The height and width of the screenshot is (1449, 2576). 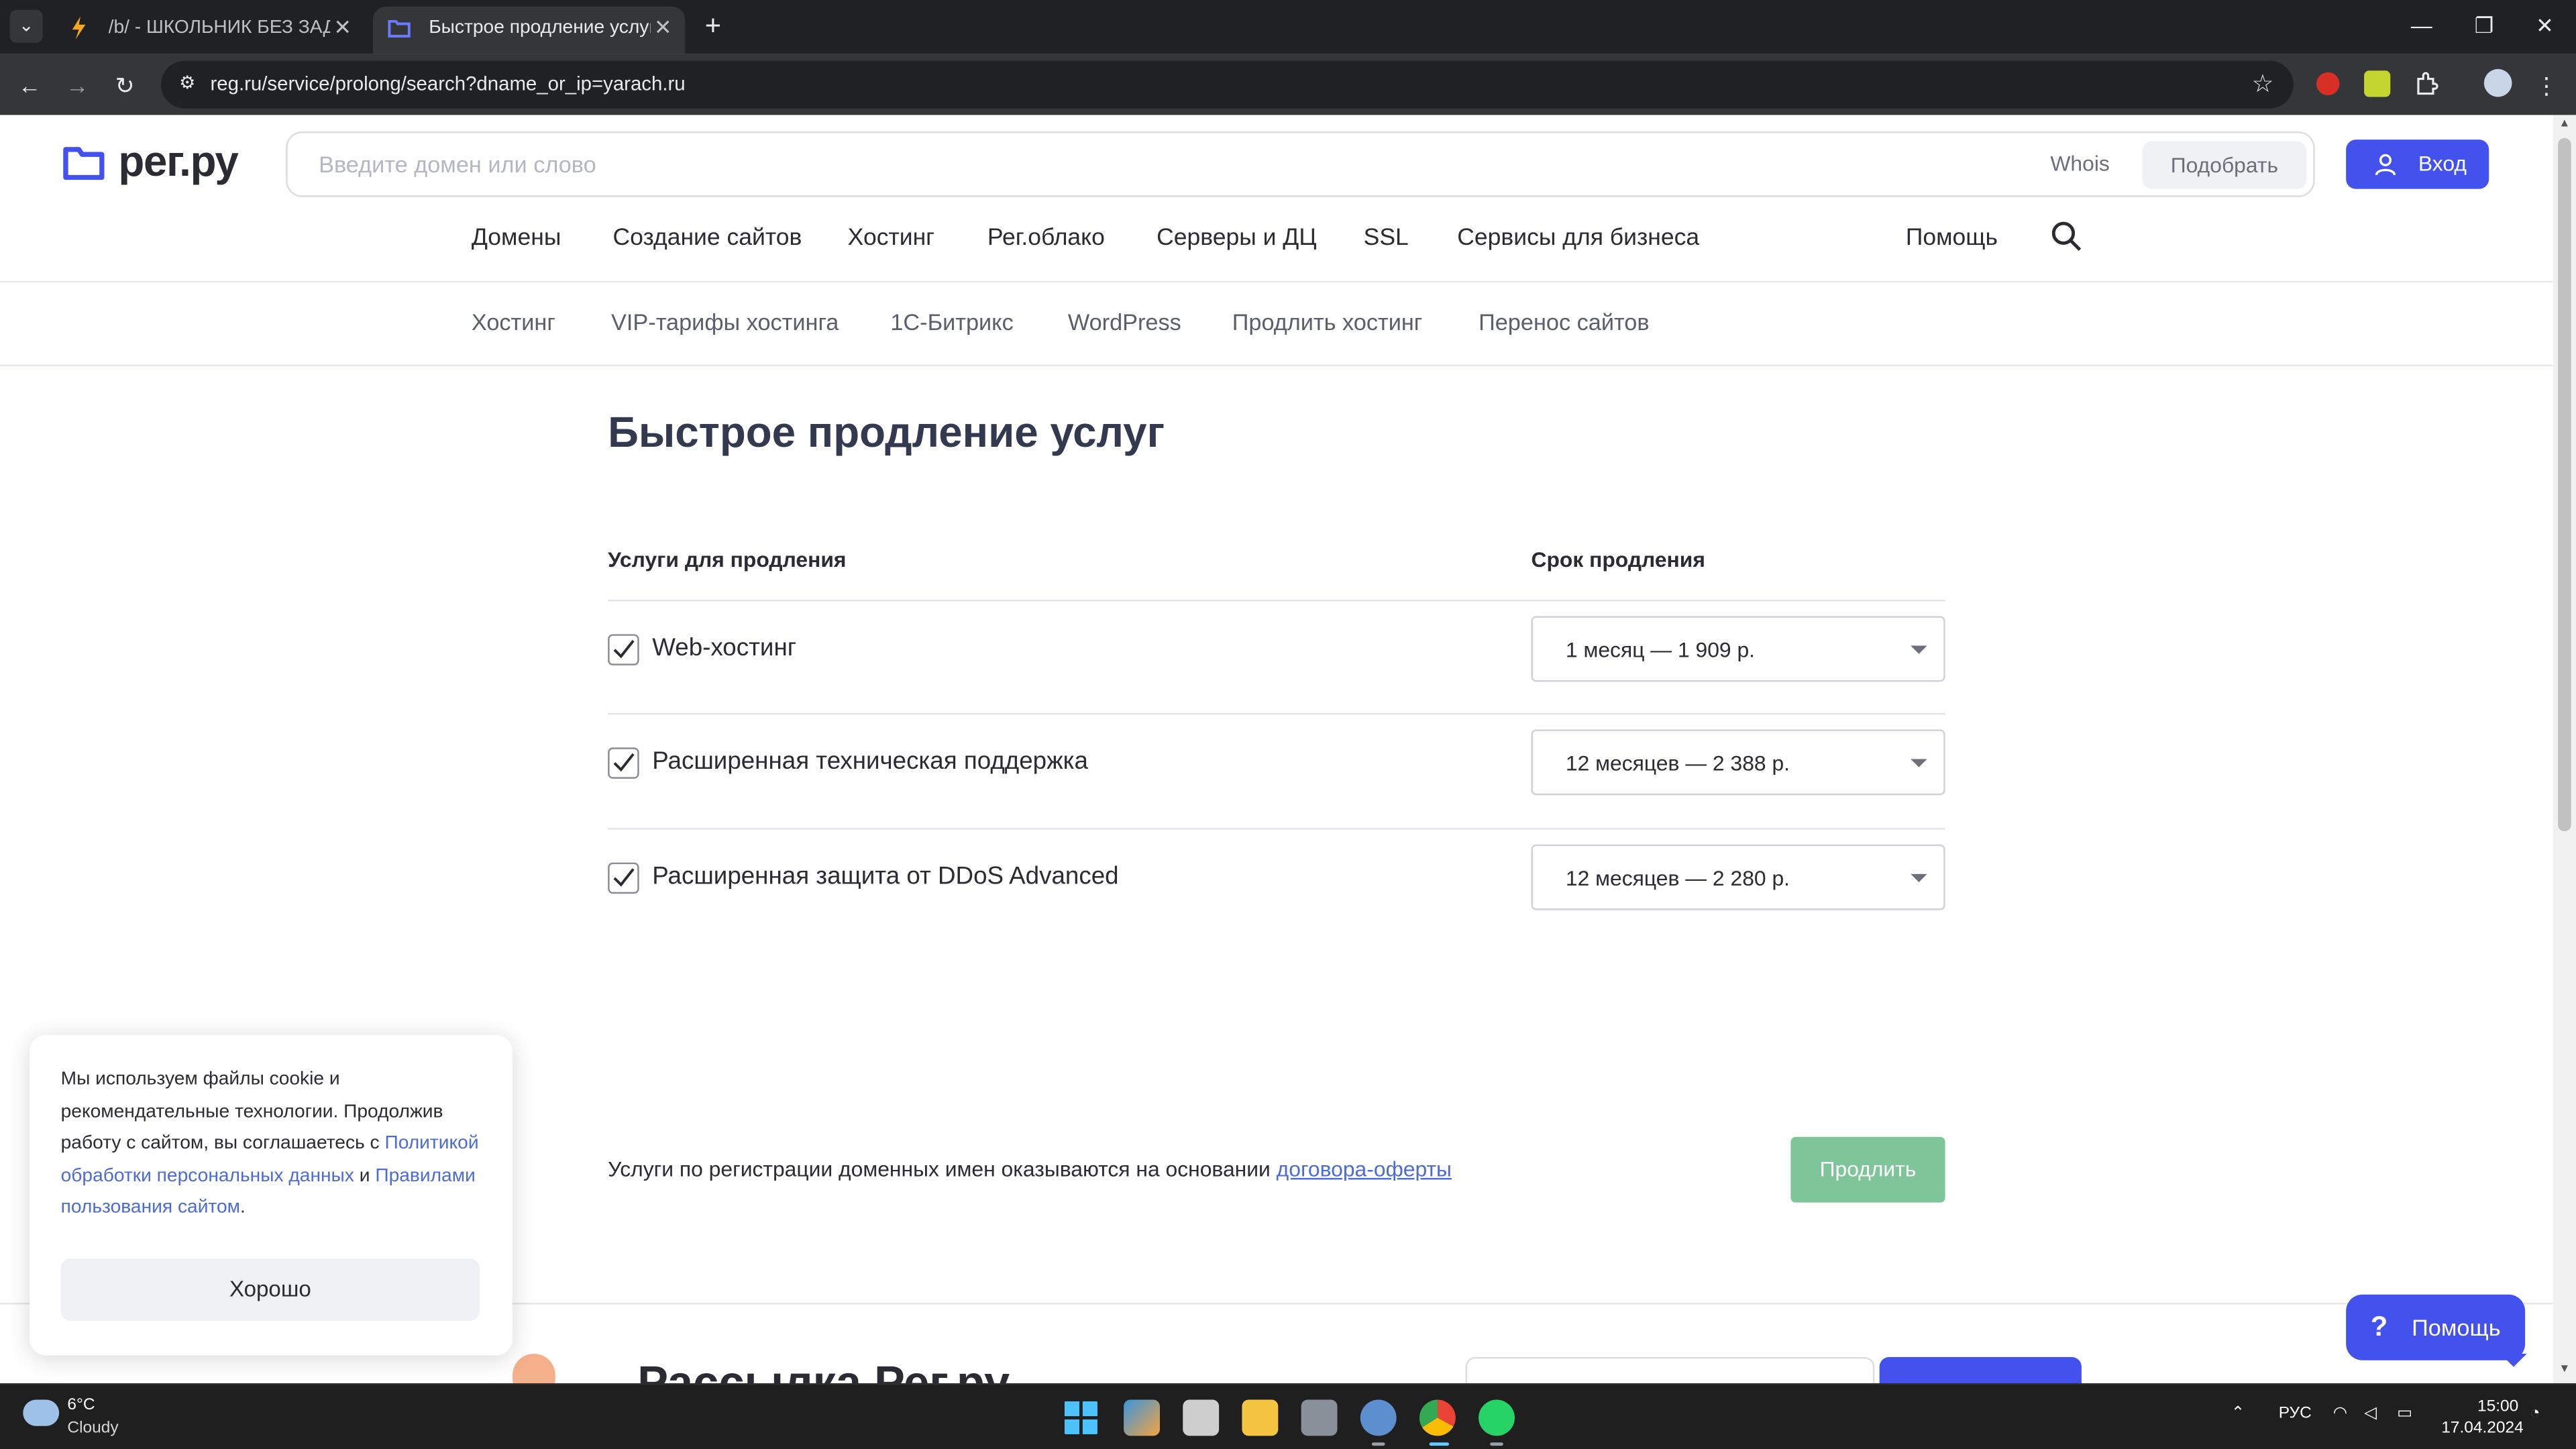 What do you see at coordinates (1142, 1417) in the screenshot?
I see `copilot-icon` at bounding box center [1142, 1417].